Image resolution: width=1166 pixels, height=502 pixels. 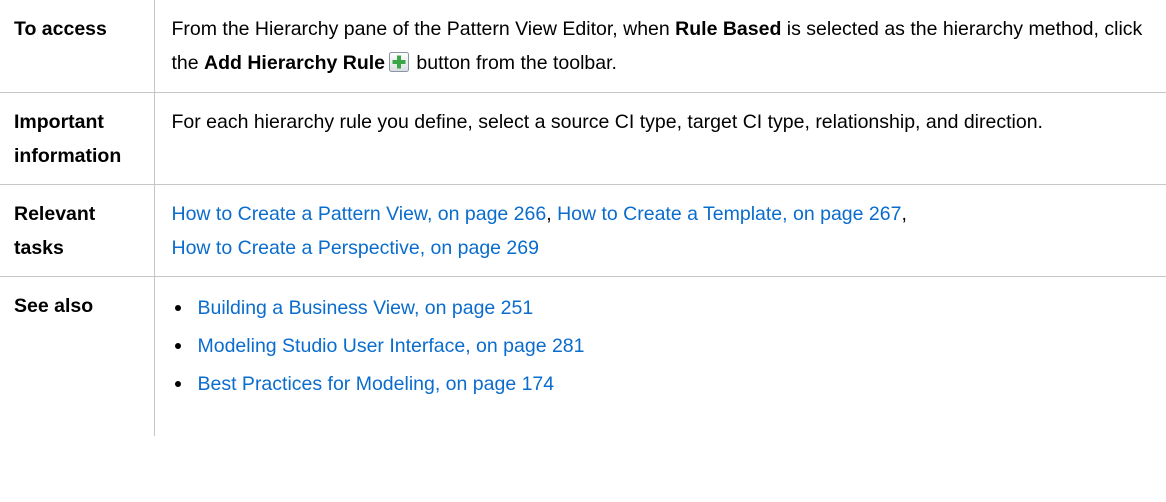 What do you see at coordinates (55, 213) in the screenshot?
I see `label-relevant-line1: Relevant` at bounding box center [55, 213].